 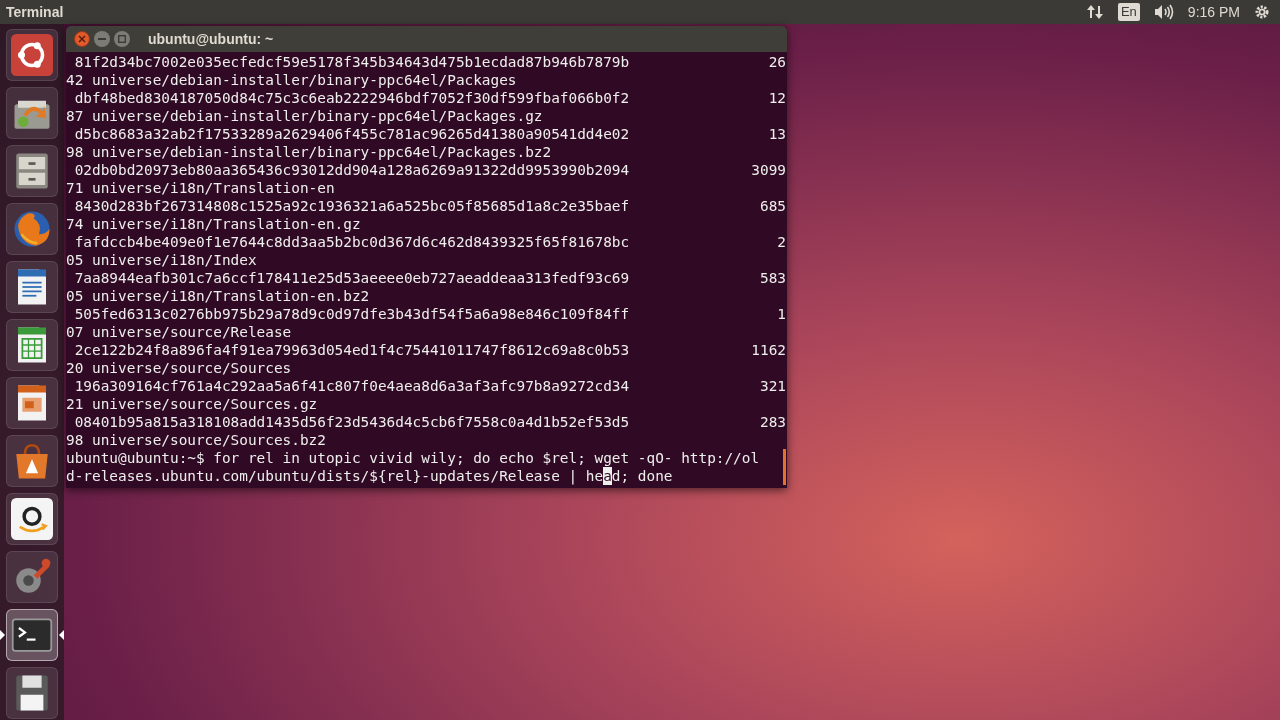 I want to click on terminal-line: 08401b95a815a318108add1435d56f23d5436d4c5cb6f7558c0a4d1b52ef53d5, so click(x=351, y=422).